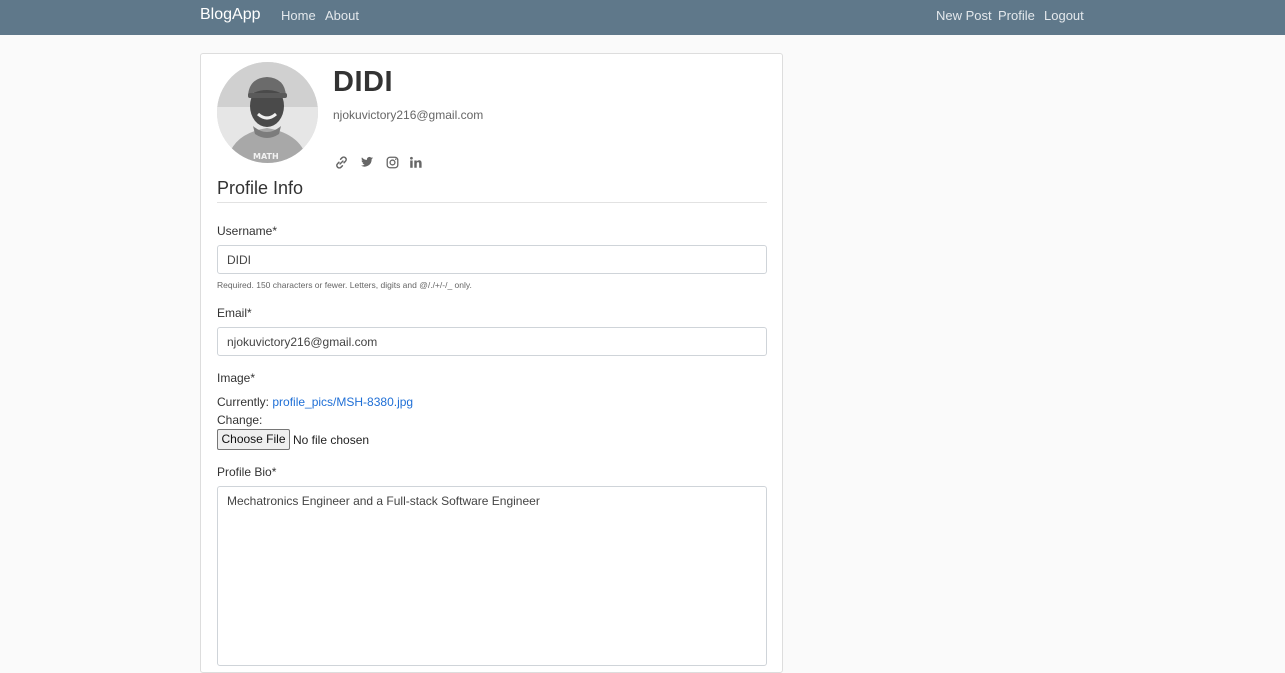  I want to click on change-label: Change:, so click(240, 420).